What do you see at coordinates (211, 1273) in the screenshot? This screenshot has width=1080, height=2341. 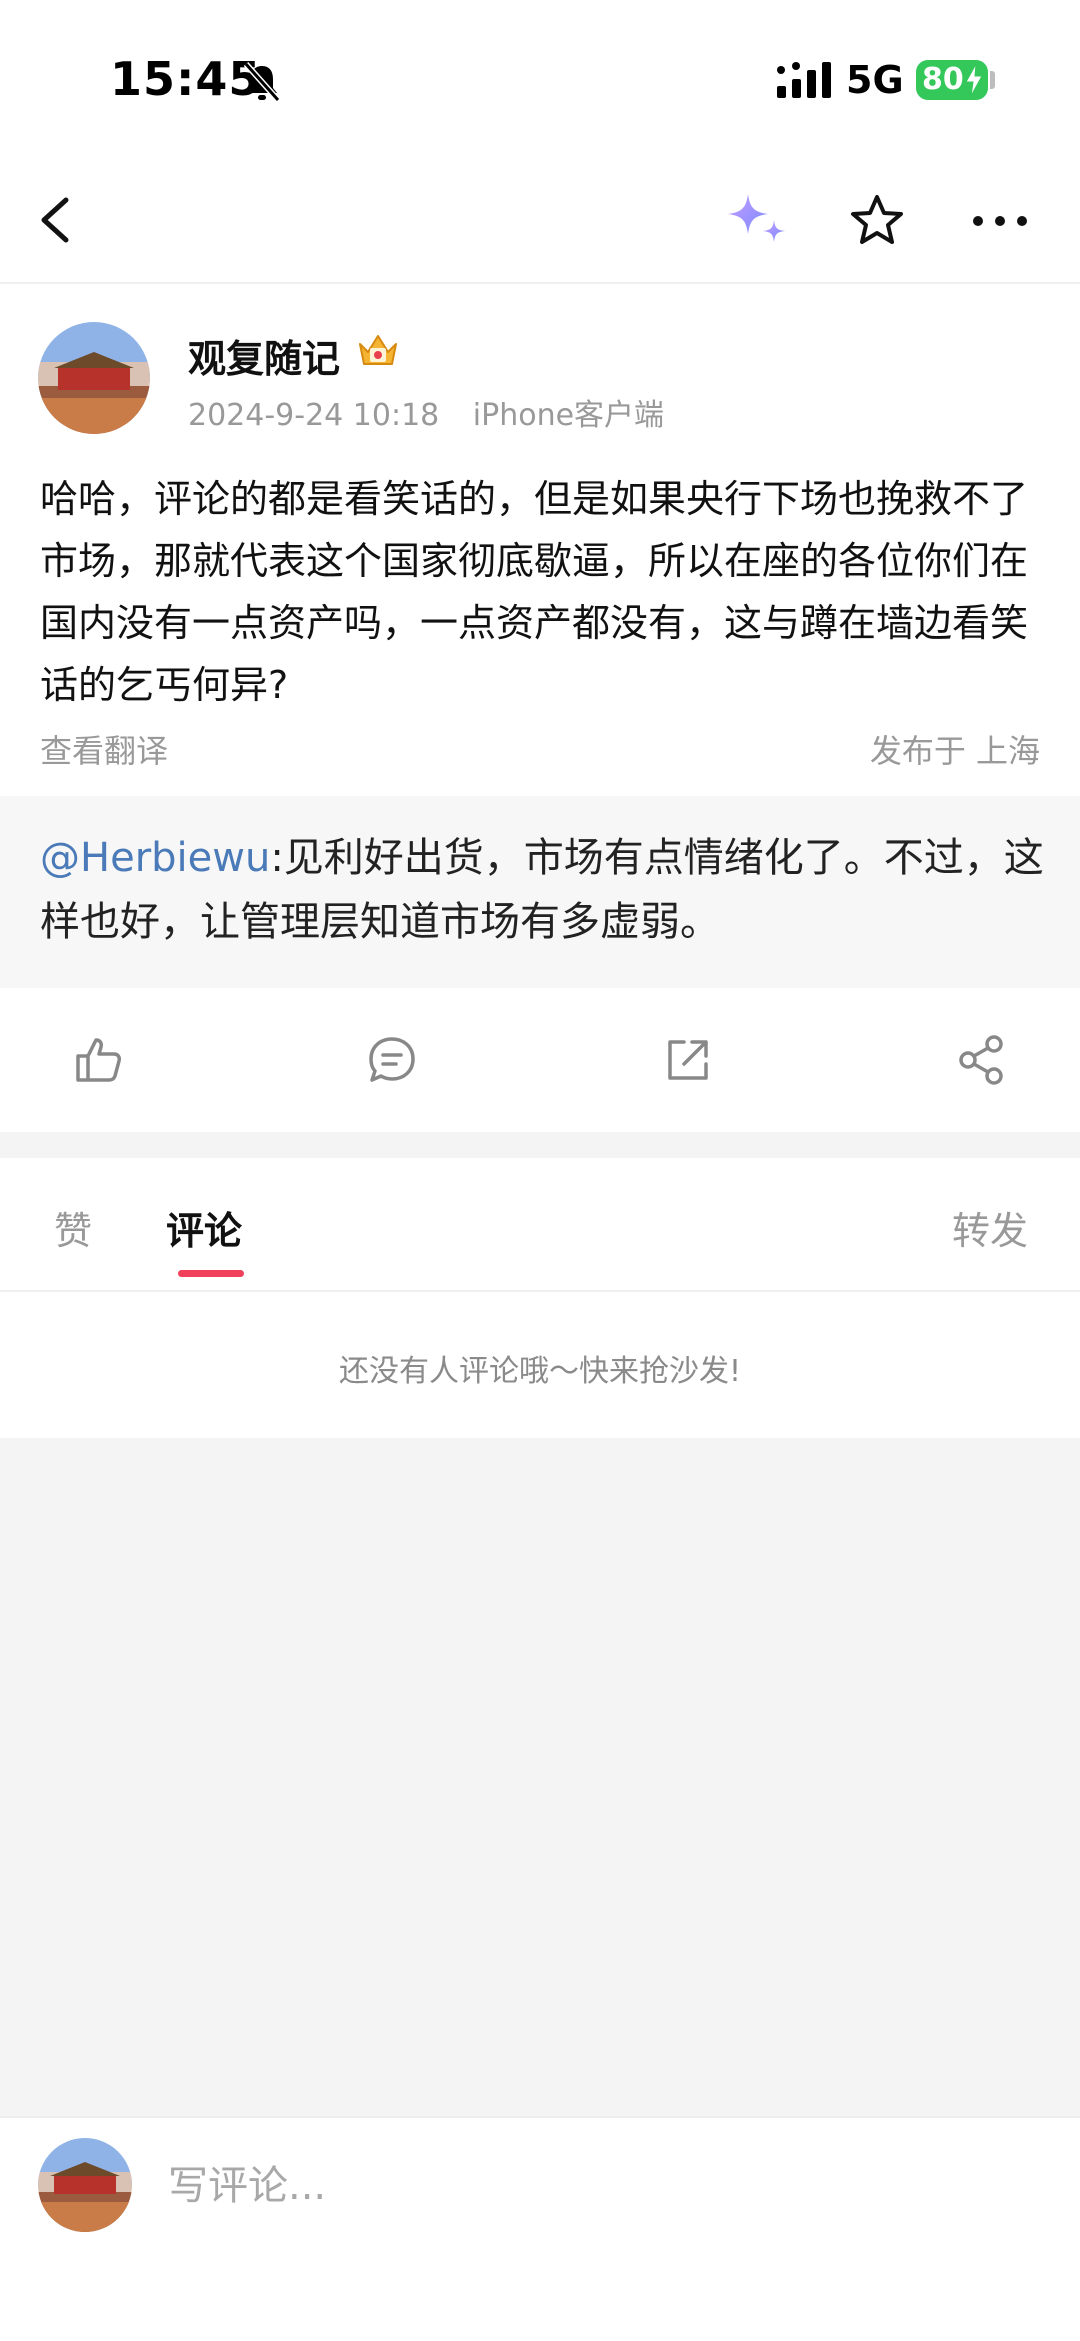 I see `active-tab-indicator` at bounding box center [211, 1273].